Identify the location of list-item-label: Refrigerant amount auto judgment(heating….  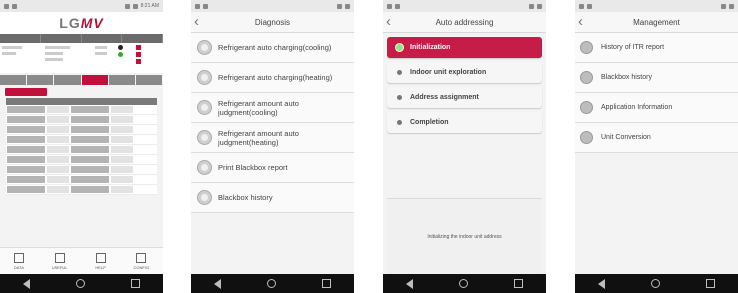
(258, 137).